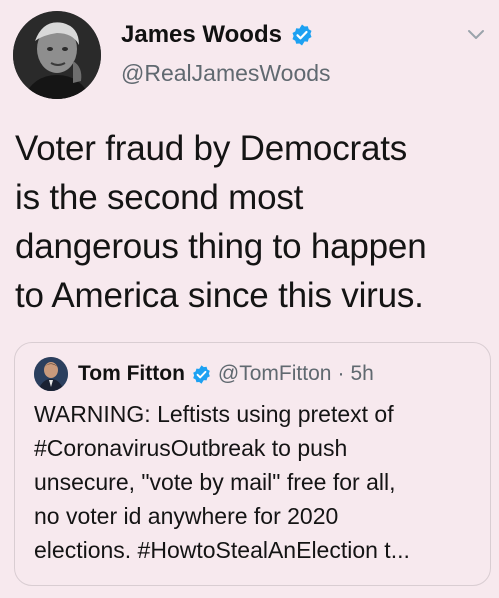  Describe the element at coordinates (226, 73) in the screenshot. I see `author-handle: @RealJamesWoods` at that location.